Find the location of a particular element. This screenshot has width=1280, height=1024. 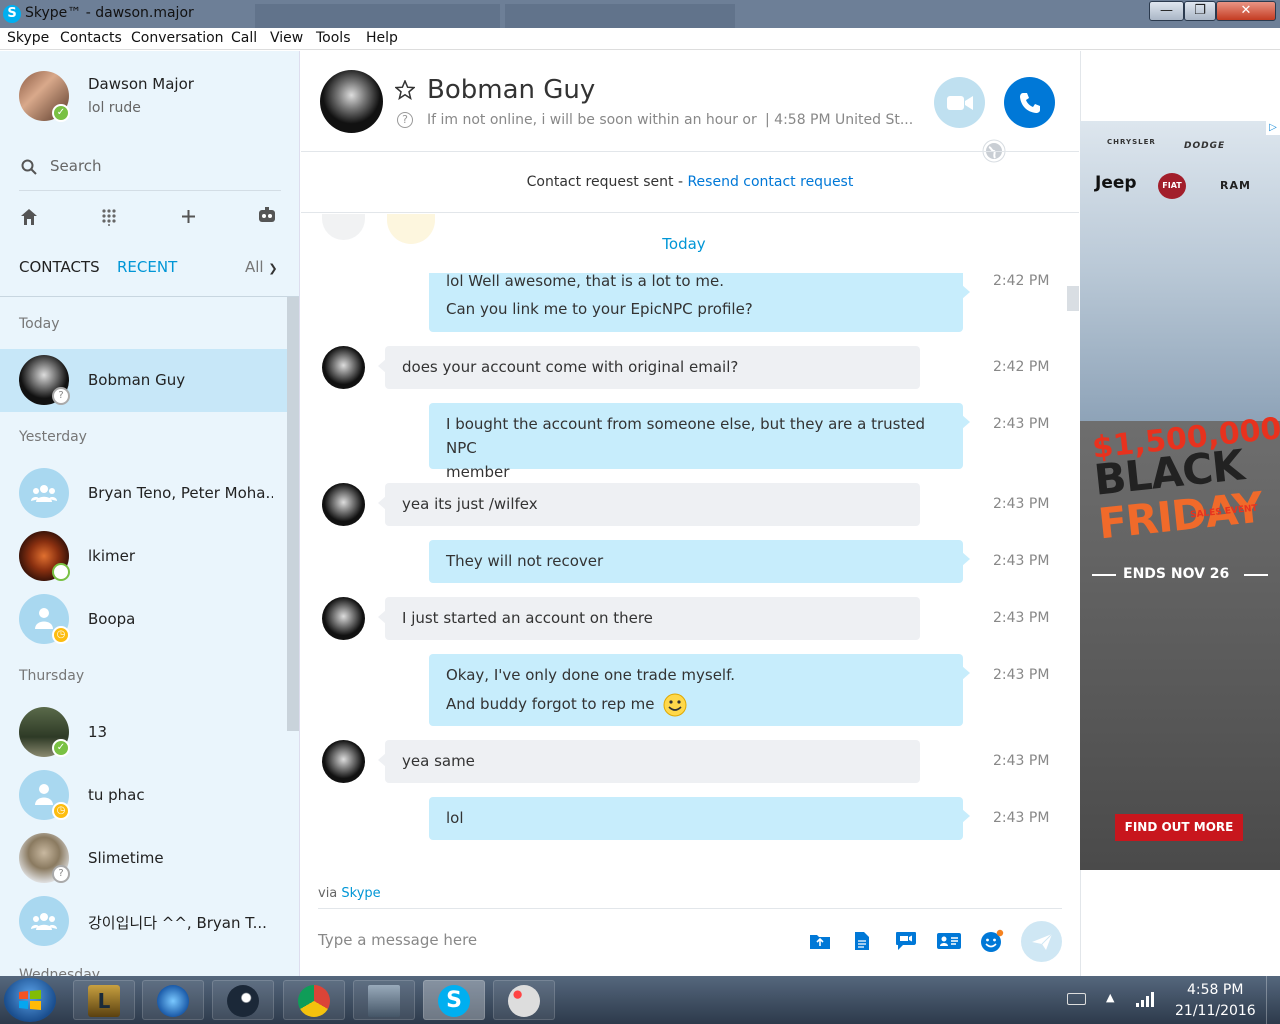

menu-conversation: Conversation is located at coordinates (177, 38).